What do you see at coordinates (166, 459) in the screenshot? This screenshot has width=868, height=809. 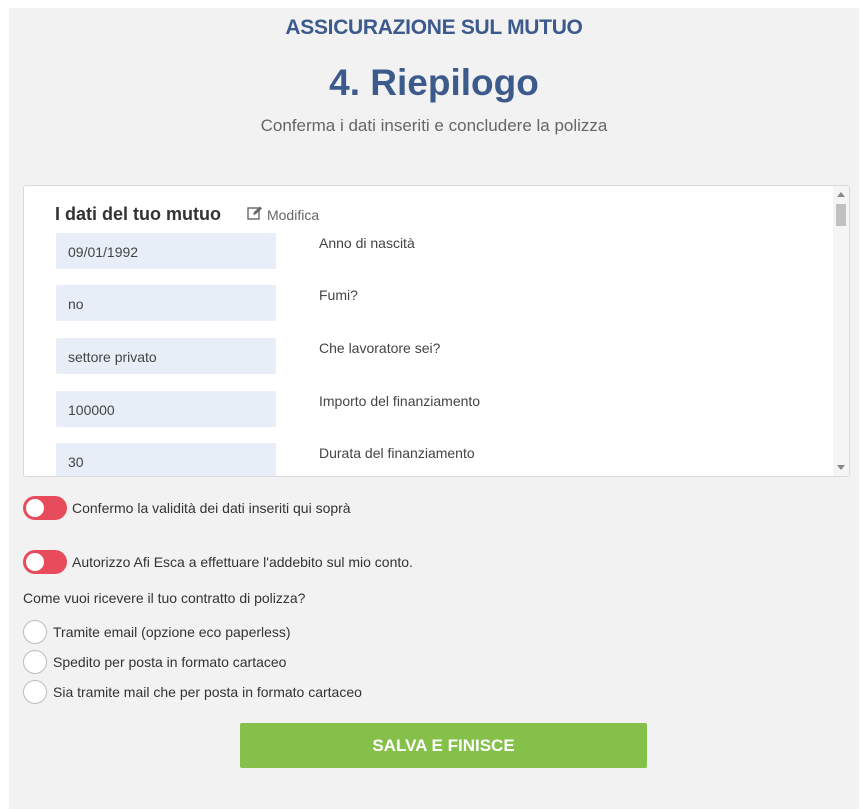 I see `loan-duration-value: 30` at bounding box center [166, 459].